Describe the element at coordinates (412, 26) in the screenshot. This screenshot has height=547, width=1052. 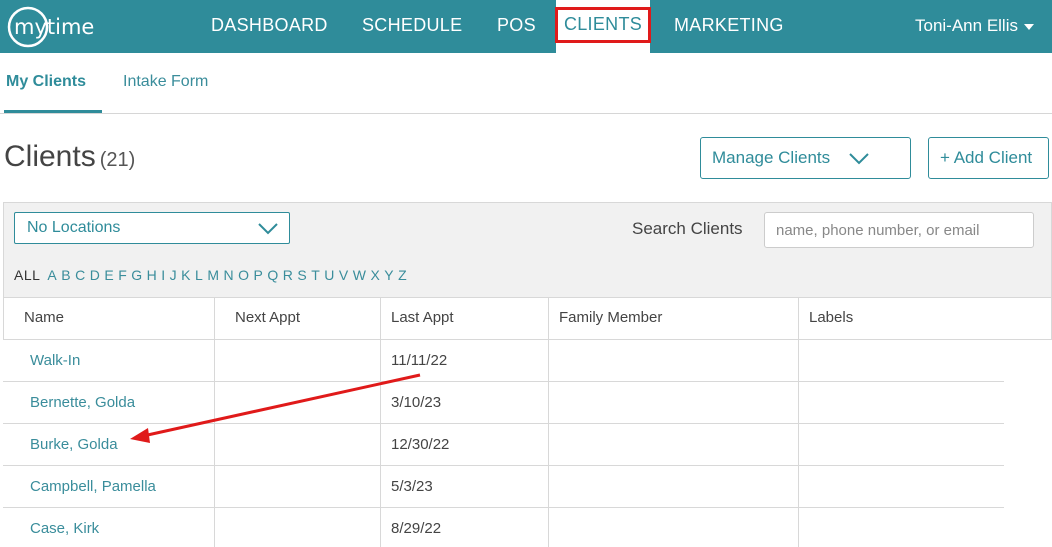
I see `nav-schedule: SCHEDULE` at that location.